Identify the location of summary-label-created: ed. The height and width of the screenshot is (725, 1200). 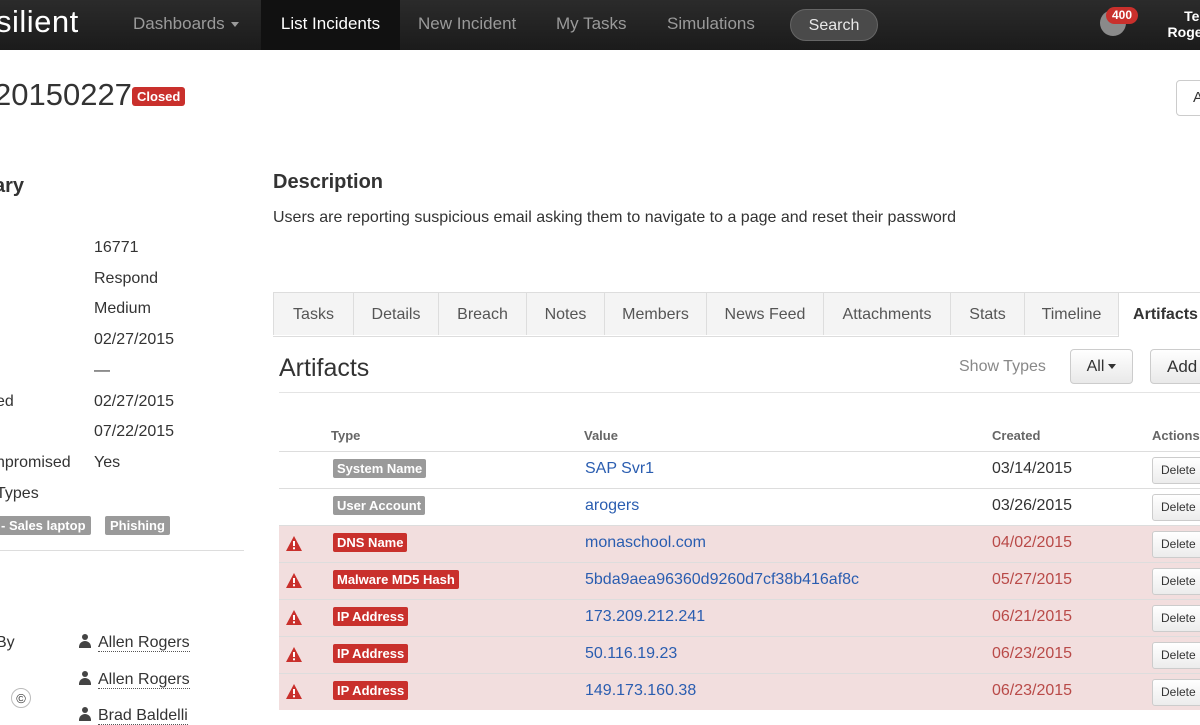
(7, 401).